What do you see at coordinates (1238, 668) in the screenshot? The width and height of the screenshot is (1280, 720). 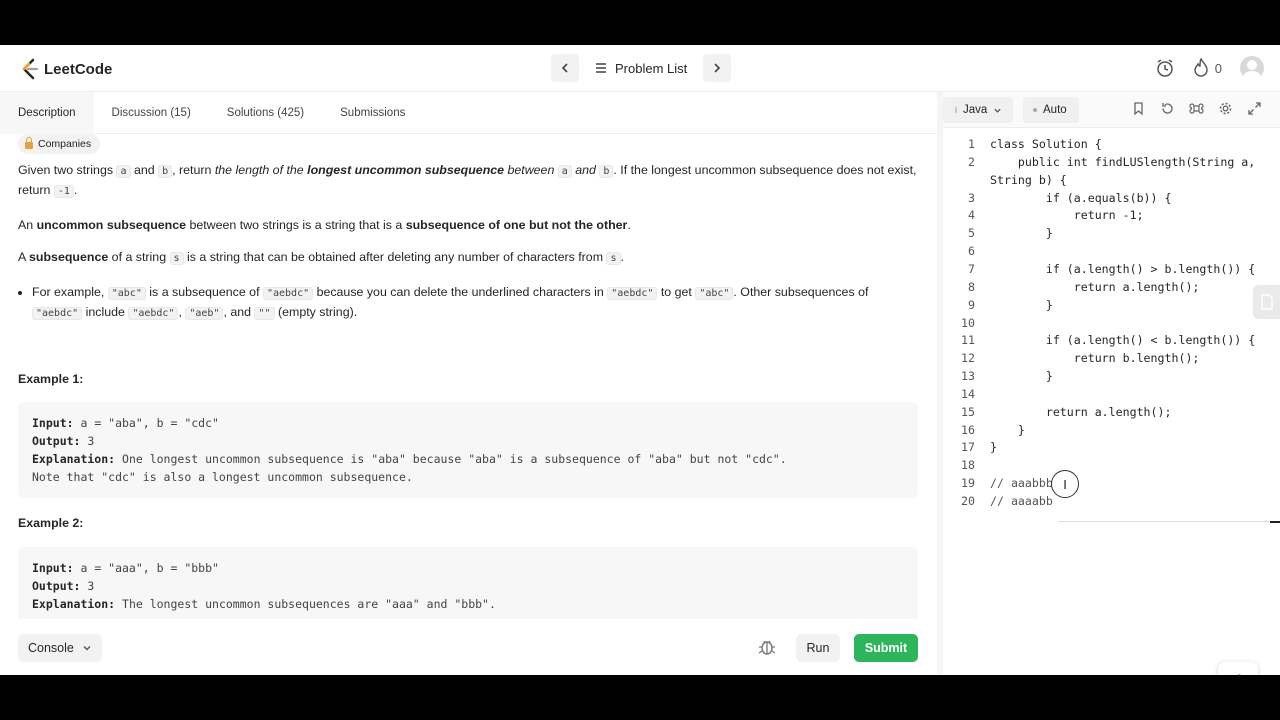 I see `chat-button` at bounding box center [1238, 668].